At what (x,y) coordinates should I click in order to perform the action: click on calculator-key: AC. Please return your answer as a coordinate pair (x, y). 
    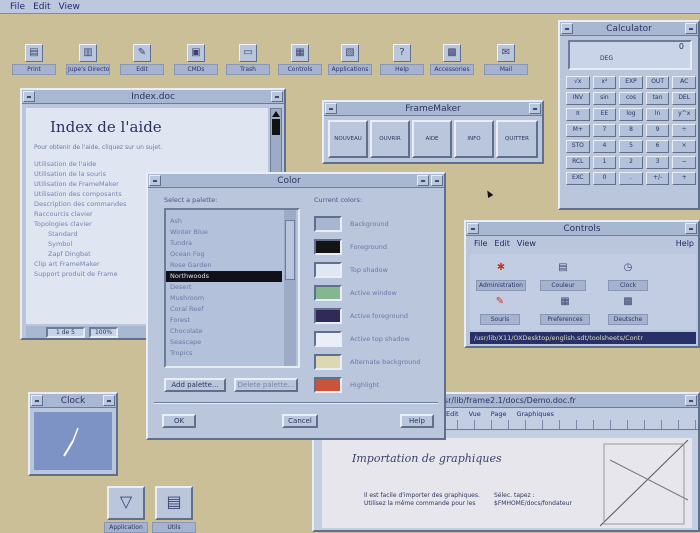
    Looking at the image, I should click on (684, 82).